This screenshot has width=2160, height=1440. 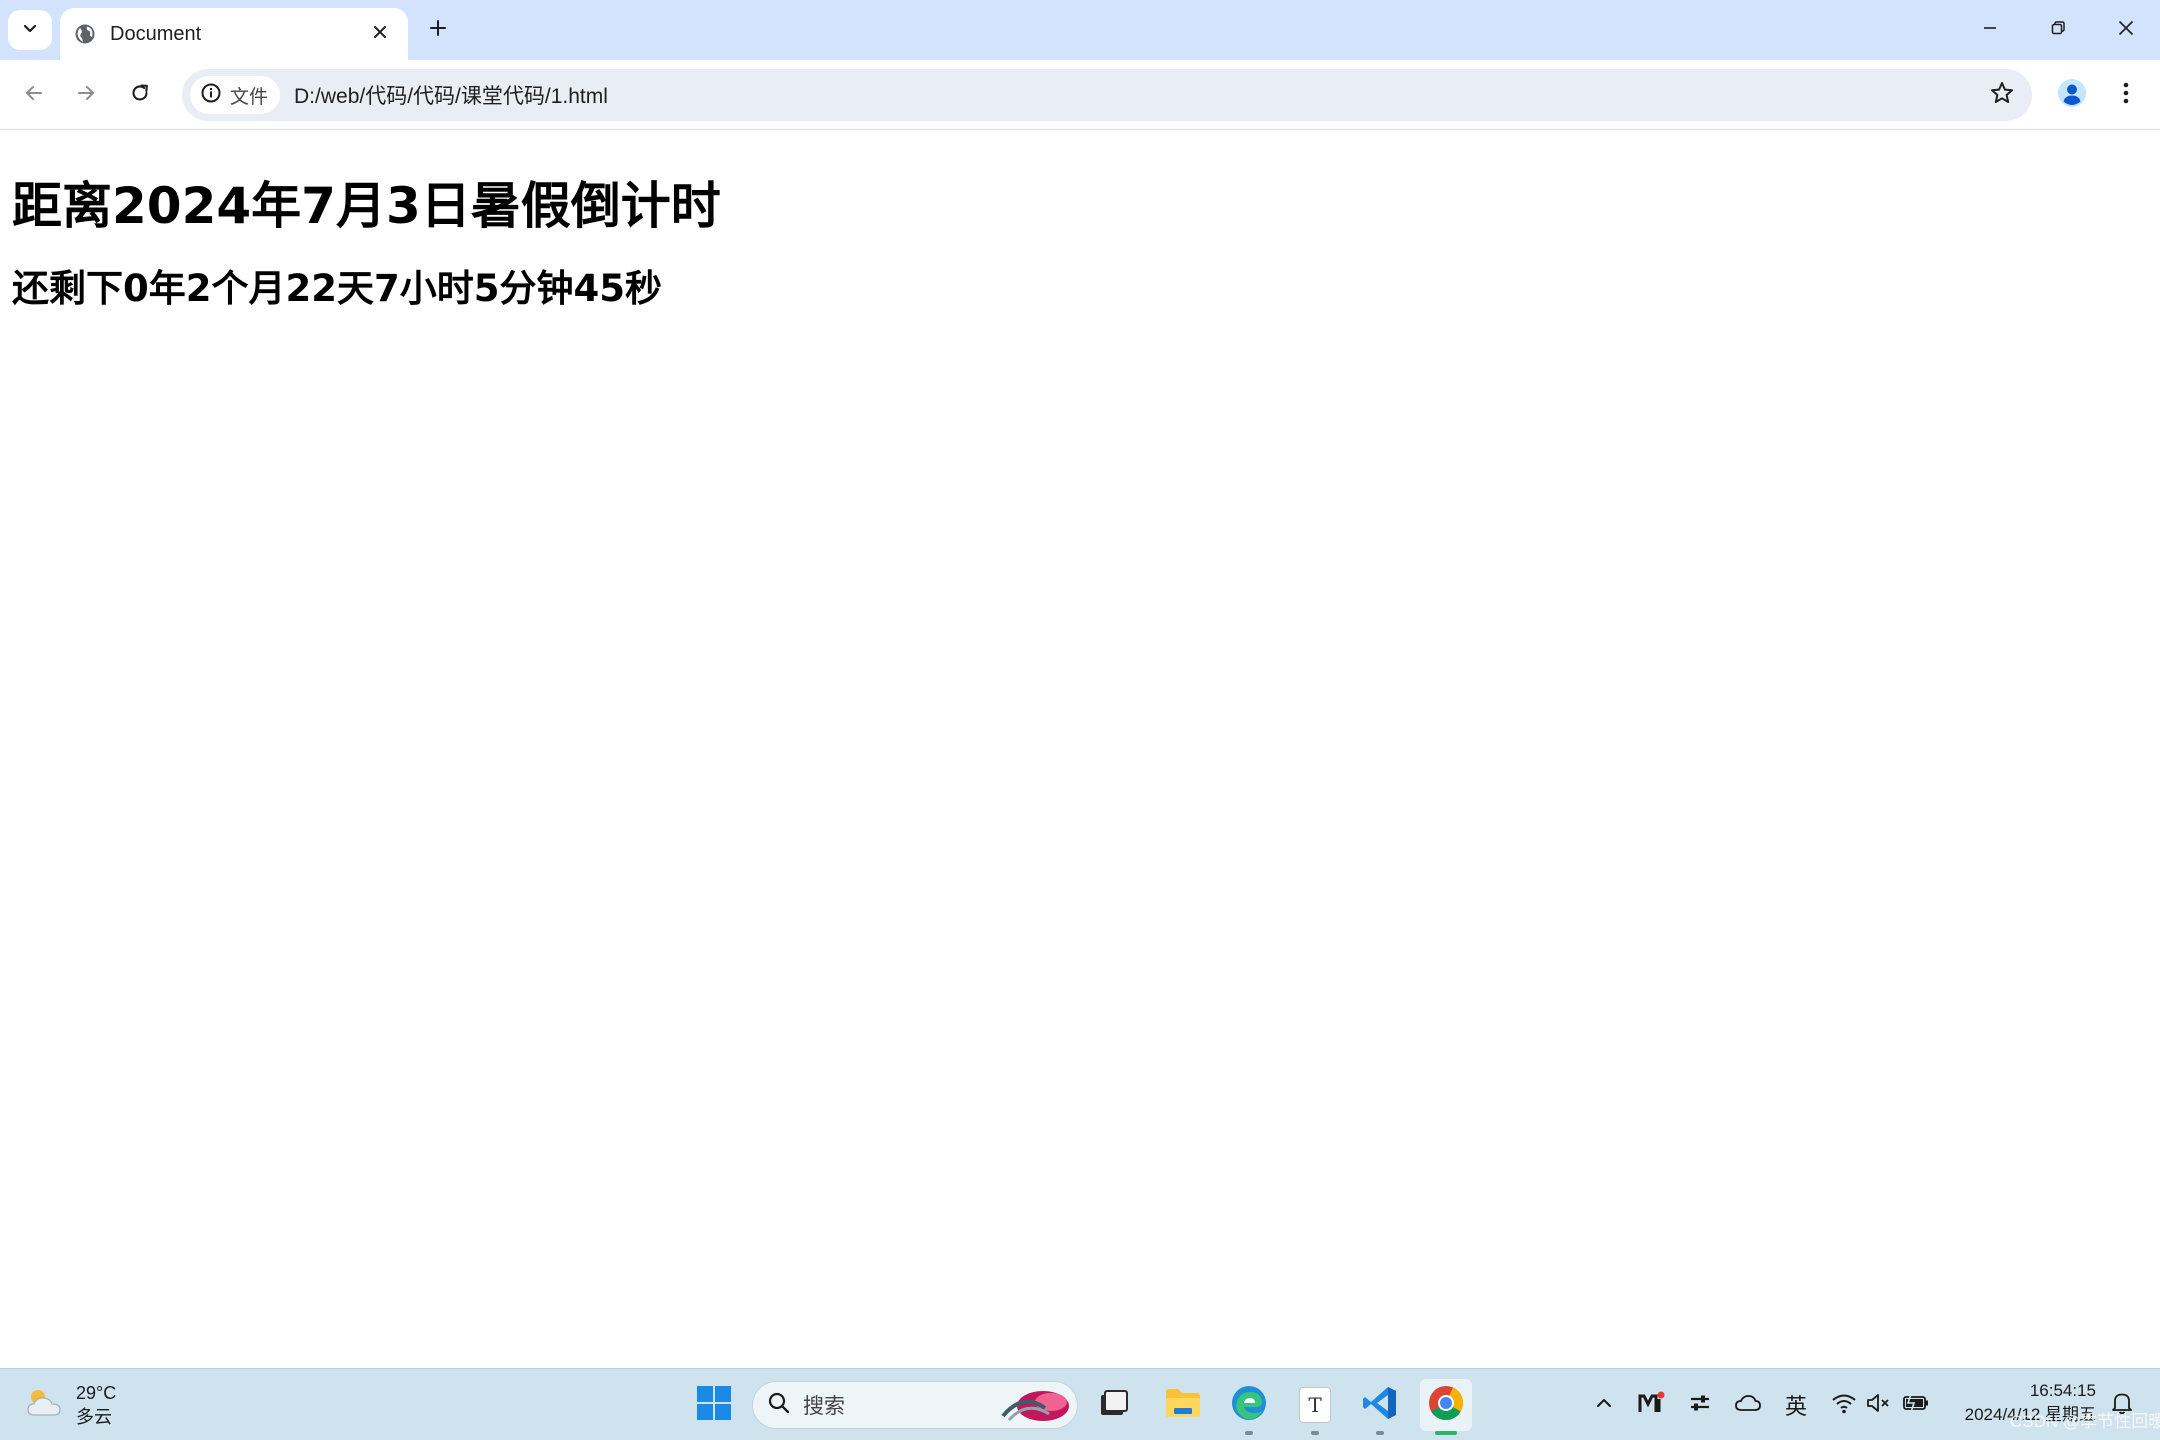 I want to click on volume-button, so click(x=1879, y=1405).